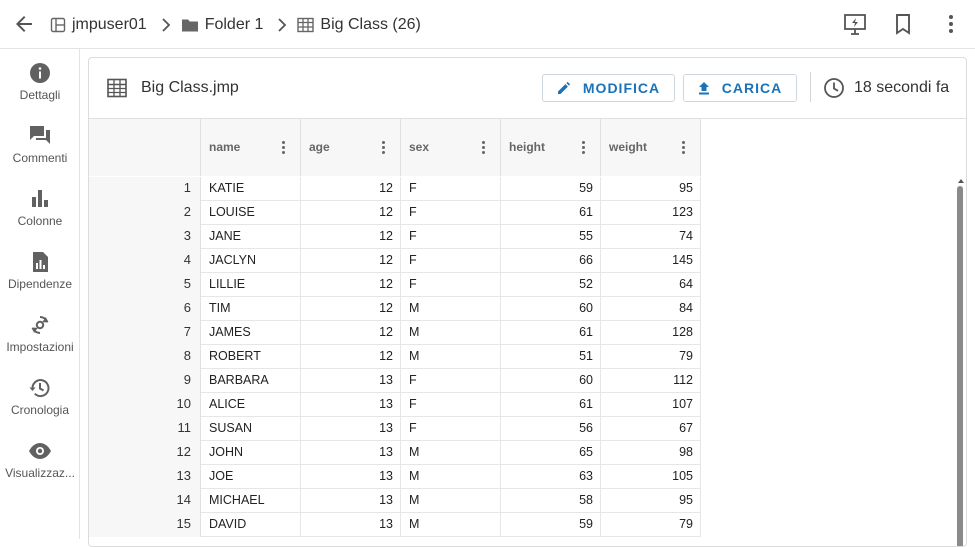  What do you see at coordinates (251, 261) in the screenshot?
I see `table-cell-name: JACLYN` at bounding box center [251, 261].